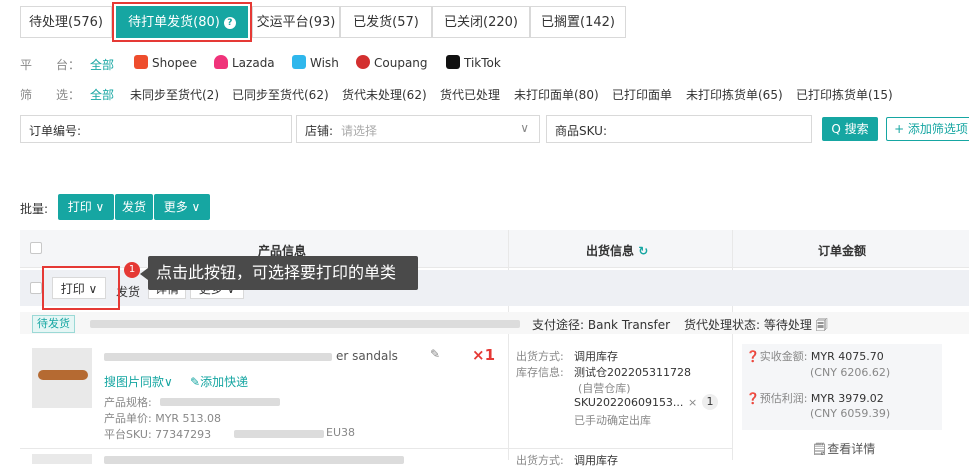  What do you see at coordinates (296, 22) in the screenshot?
I see `tab-handover-platform: 交运平台(93)` at bounding box center [296, 22].